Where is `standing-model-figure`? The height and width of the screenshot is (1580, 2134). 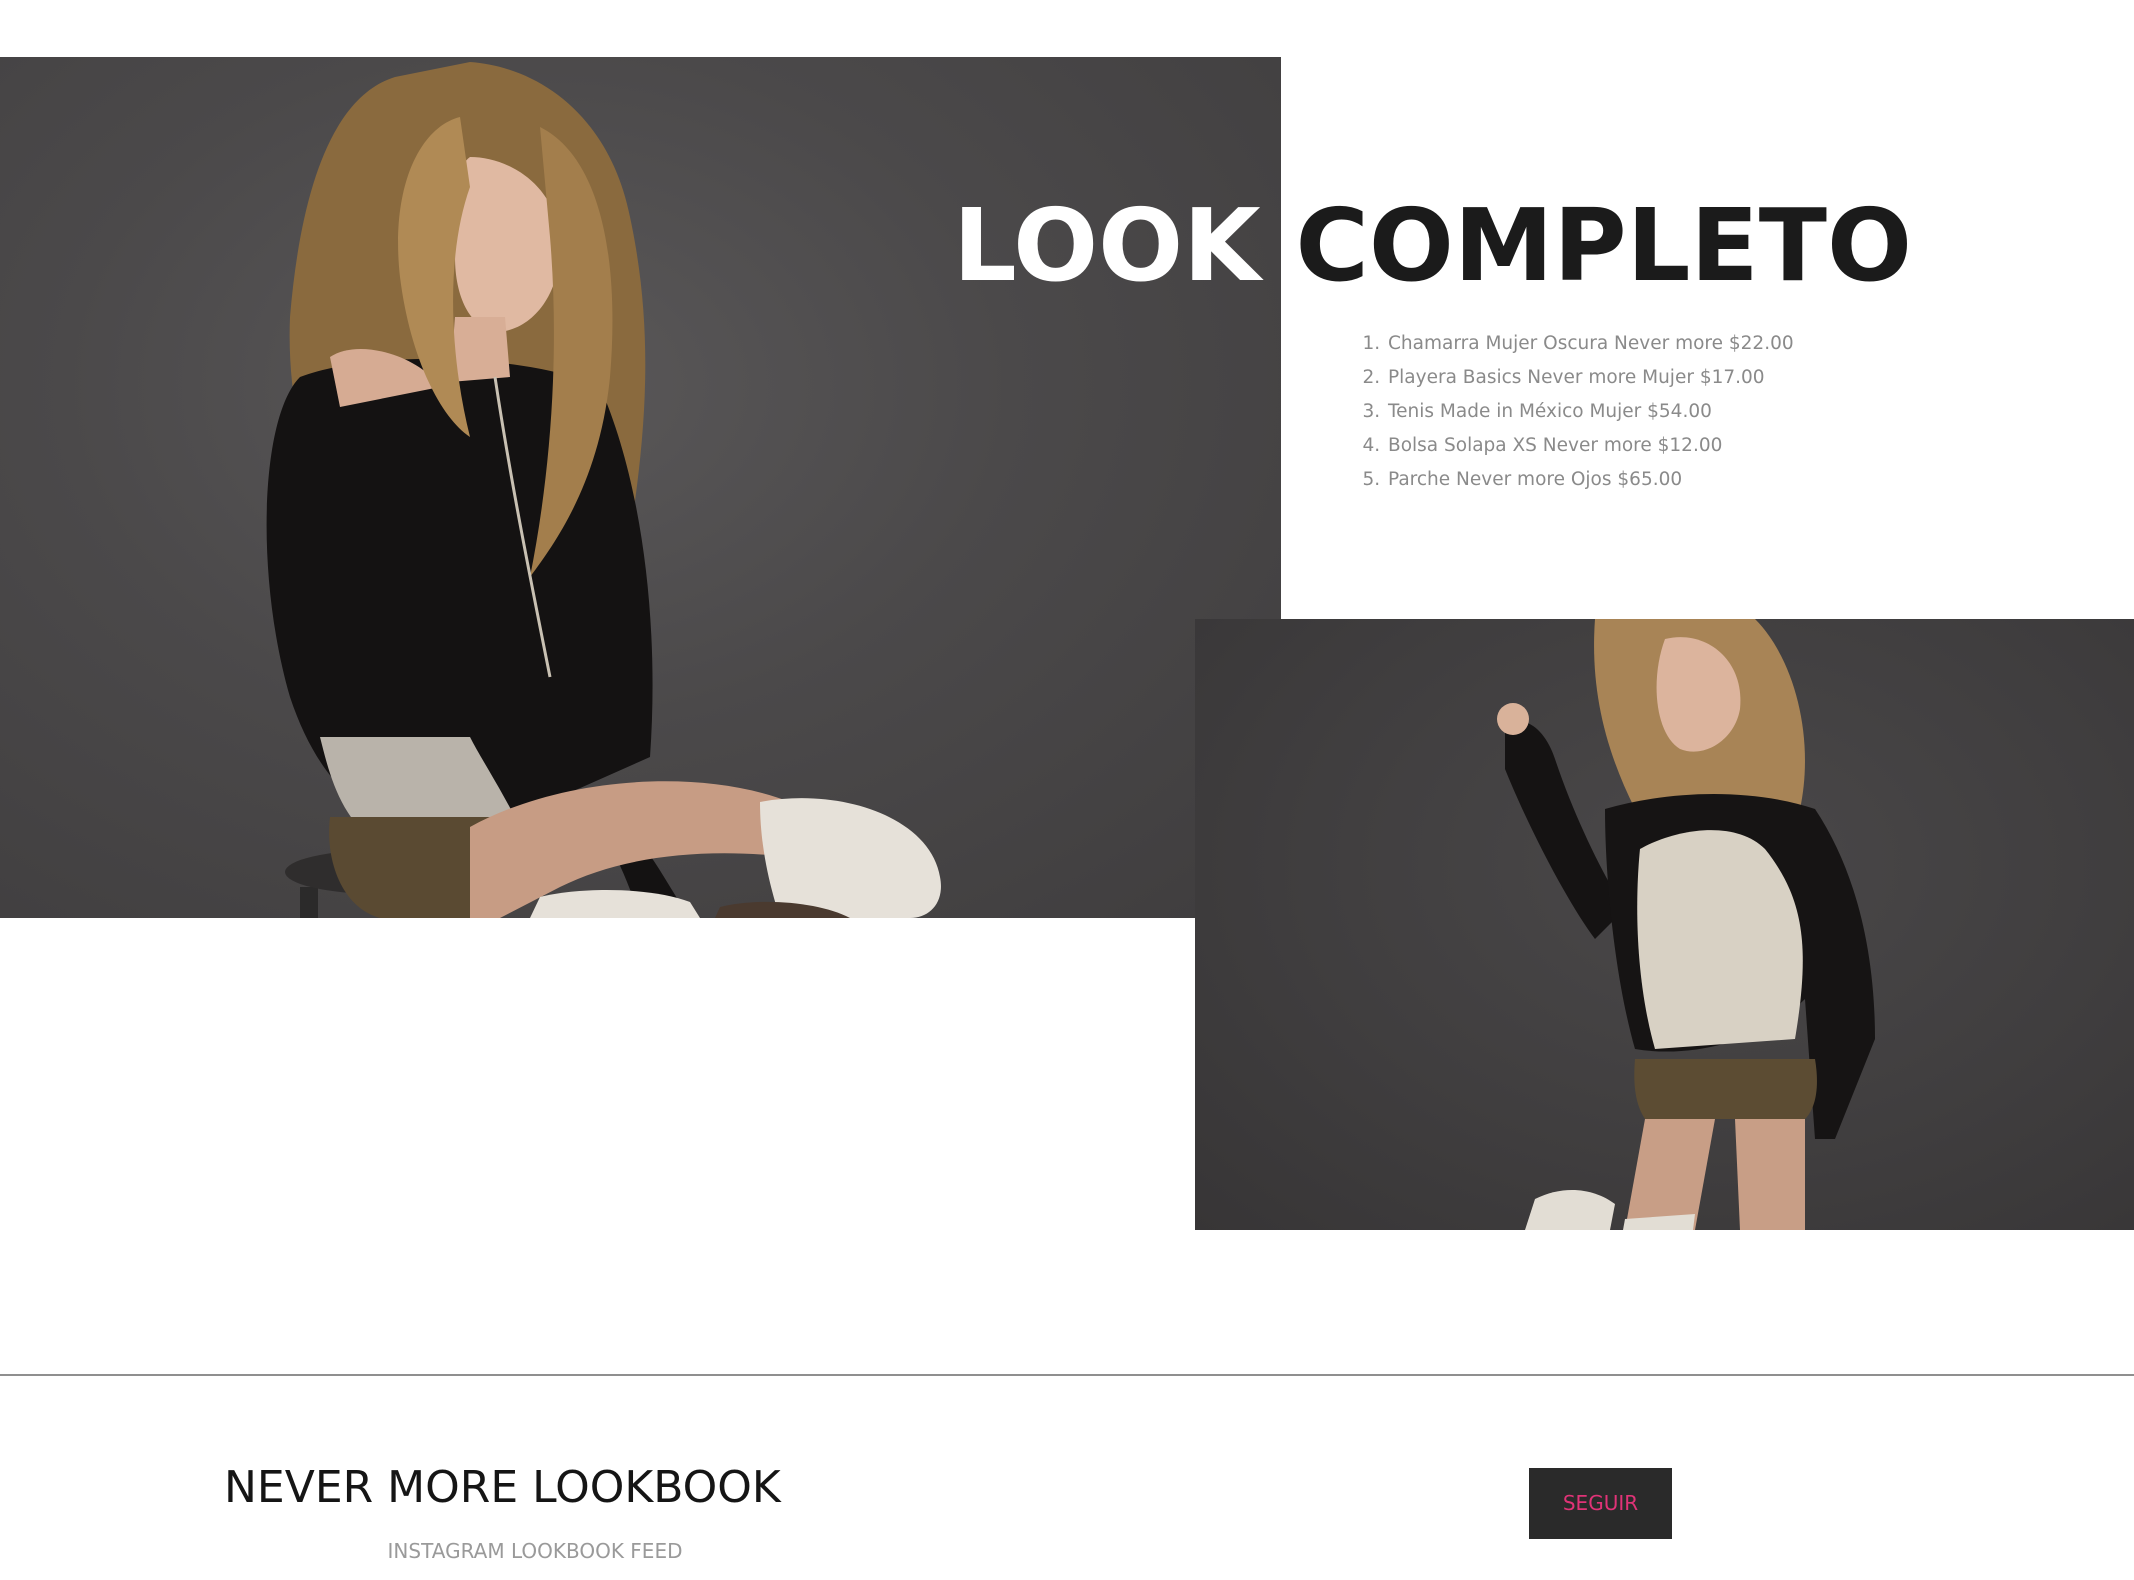 standing-model-figure is located at coordinates (1686, 924).